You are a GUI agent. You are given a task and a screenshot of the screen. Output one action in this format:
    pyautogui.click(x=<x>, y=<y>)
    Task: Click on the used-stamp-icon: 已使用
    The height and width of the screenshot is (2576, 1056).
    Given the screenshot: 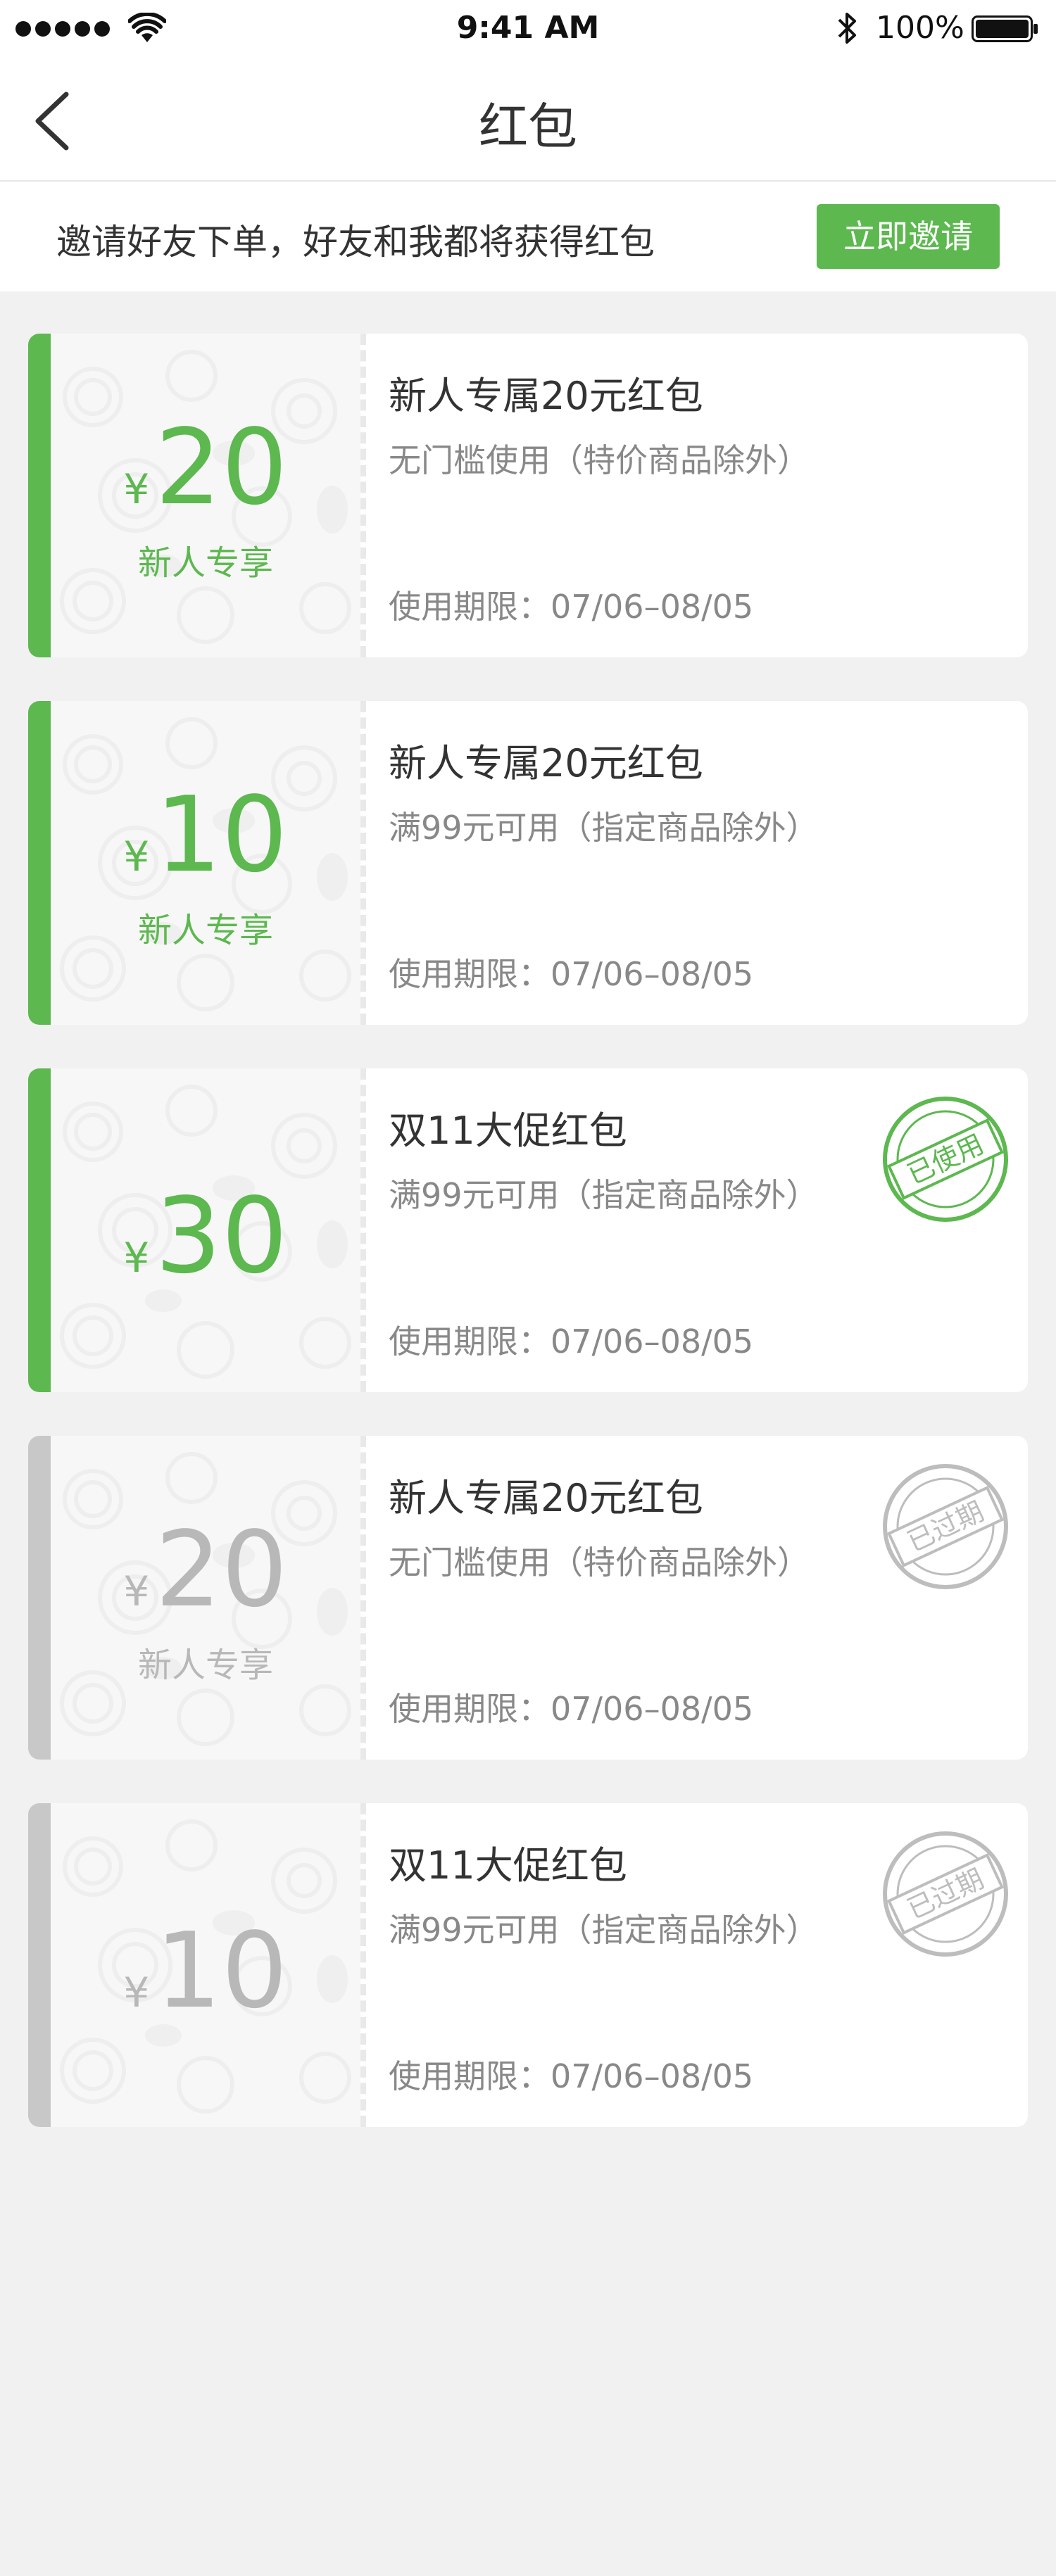 What is the action you would take?
    pyautogui.click(x=945, y=1159)
    